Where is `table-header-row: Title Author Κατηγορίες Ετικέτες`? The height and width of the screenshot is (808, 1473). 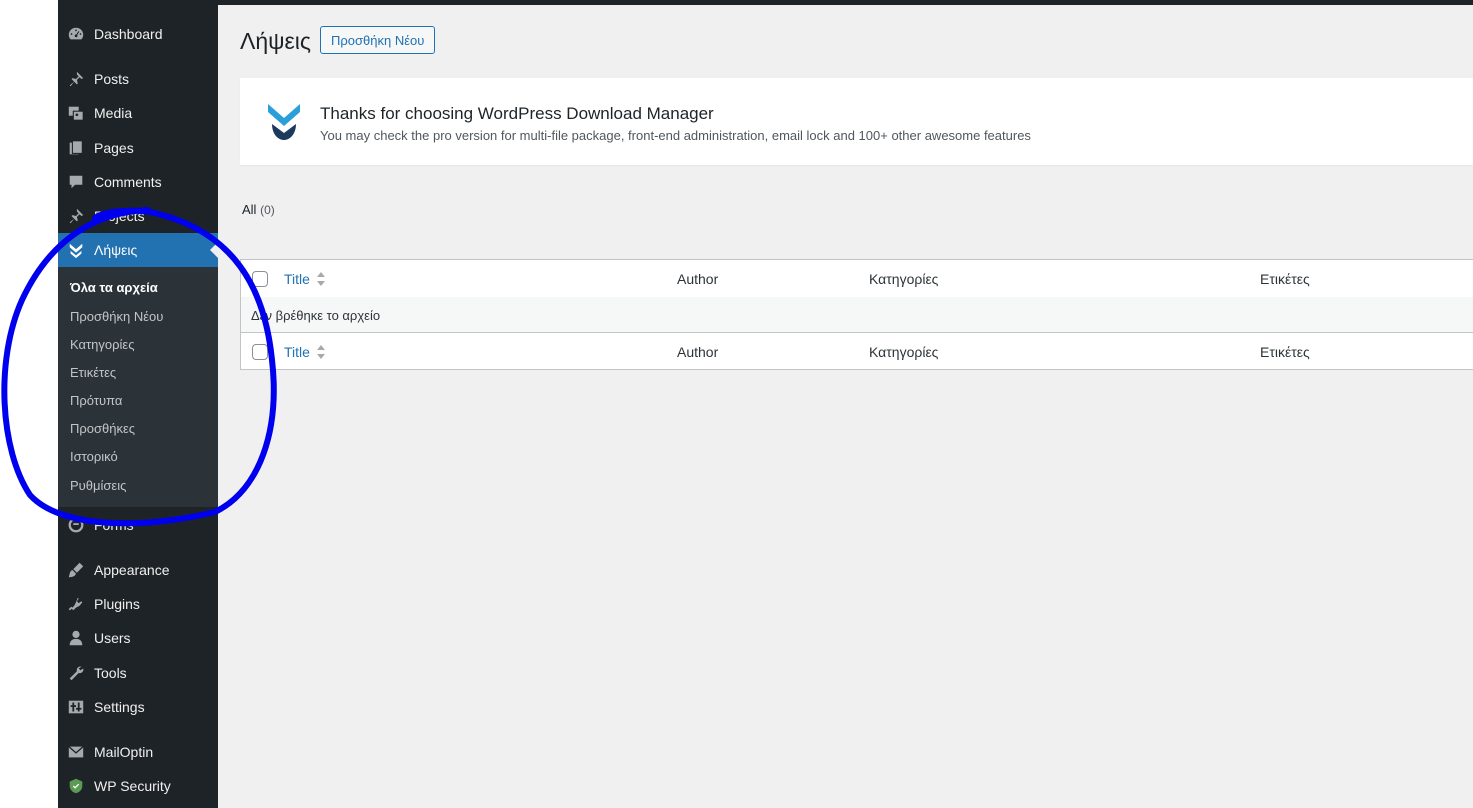 table-header-row: Title Author Κατηγορίες Ετικέτες is located at coordinates (857, 279).